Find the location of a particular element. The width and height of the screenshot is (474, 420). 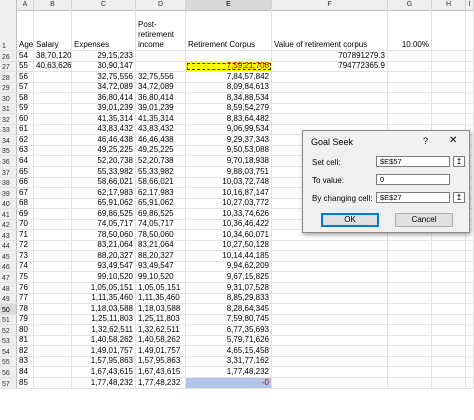

cell-post-retirement-income: 1,05,05,151 is located at coordinates (161, 288).